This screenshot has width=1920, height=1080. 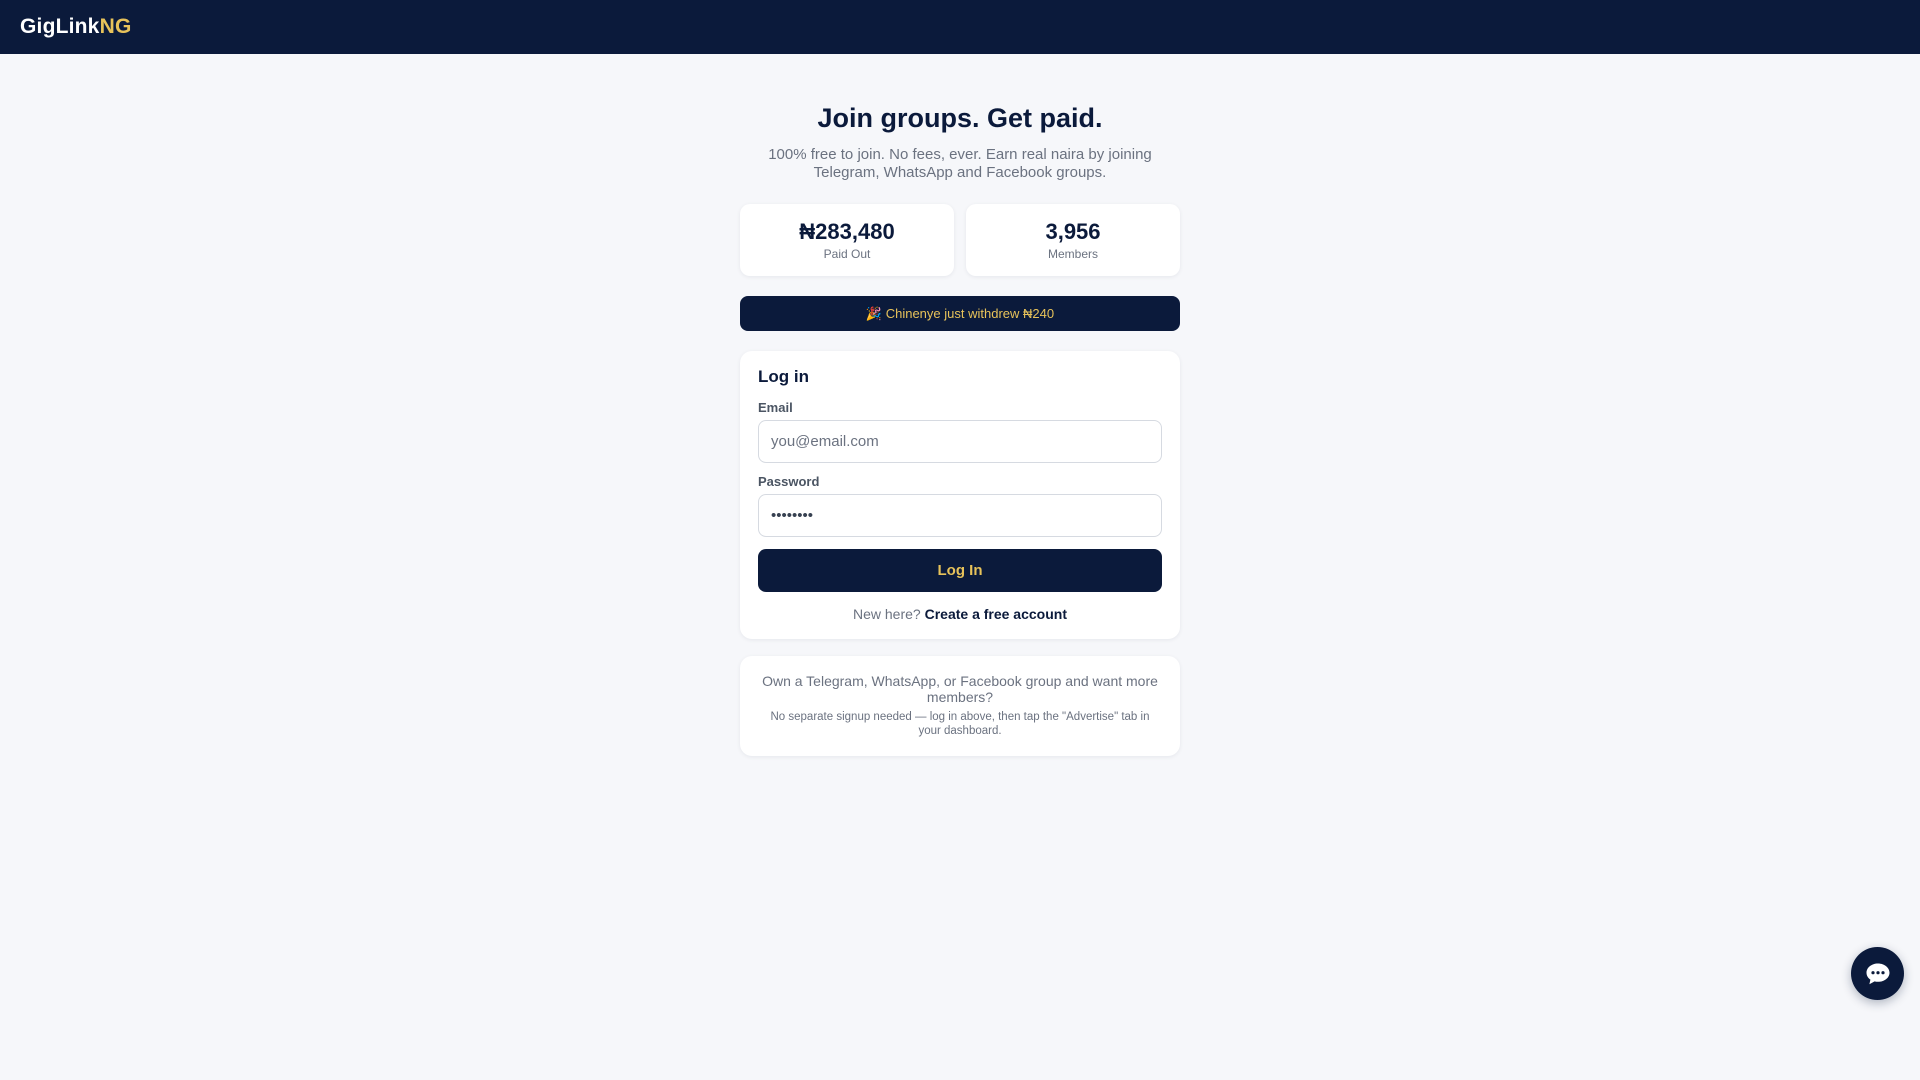 I want to click on stat-label-paid-out: Paid Out, so click(x=847, y=253).